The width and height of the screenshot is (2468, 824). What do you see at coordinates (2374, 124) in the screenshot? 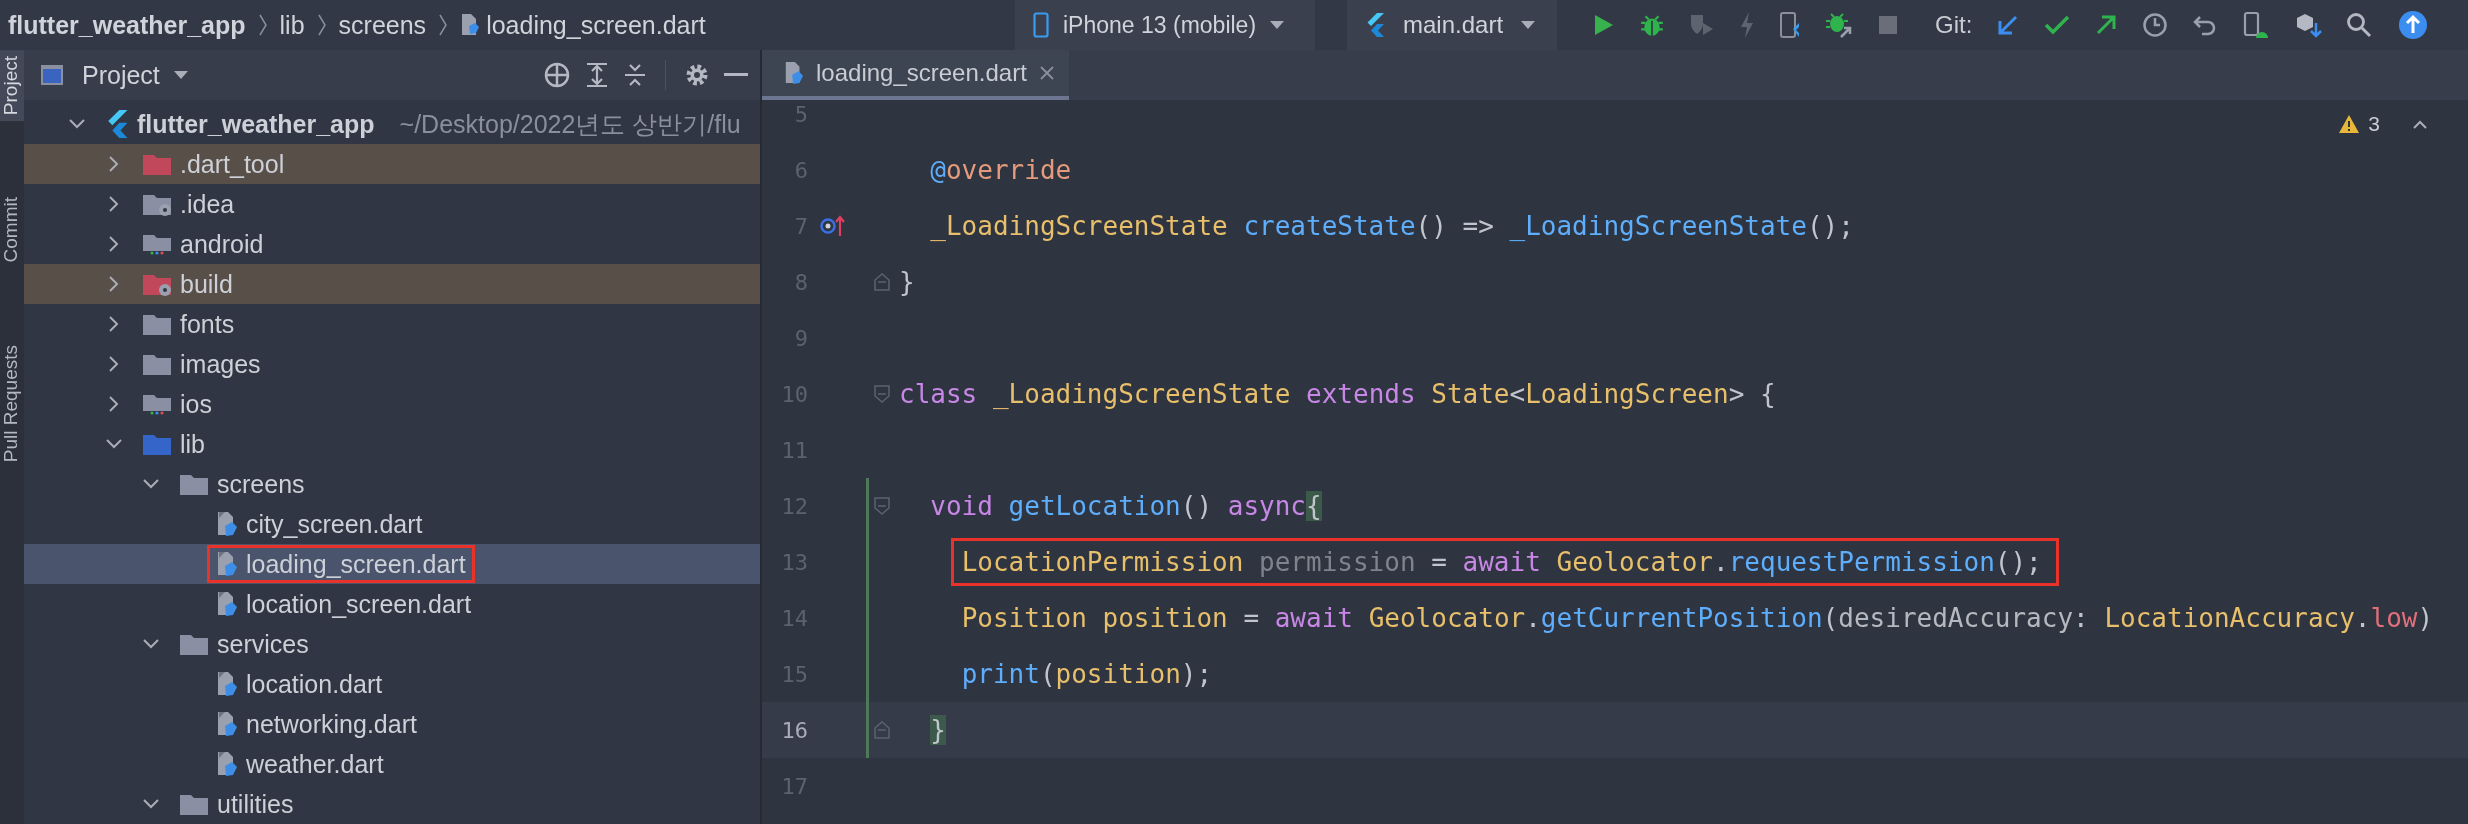
I see `warning-count: 3` at bounding box center [2374, 124].